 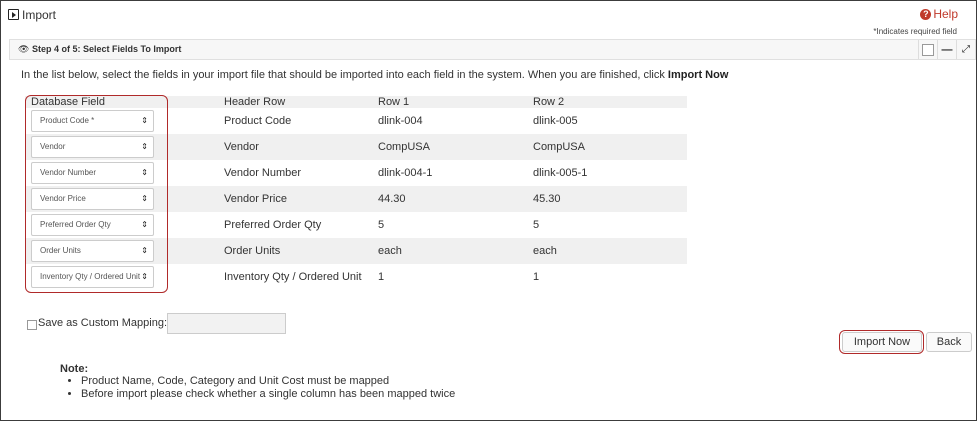 What do you see at coordinates (549, 102) in the screenshot?
I see `col-row-2: Row 2` at bounding box center [549, 102].